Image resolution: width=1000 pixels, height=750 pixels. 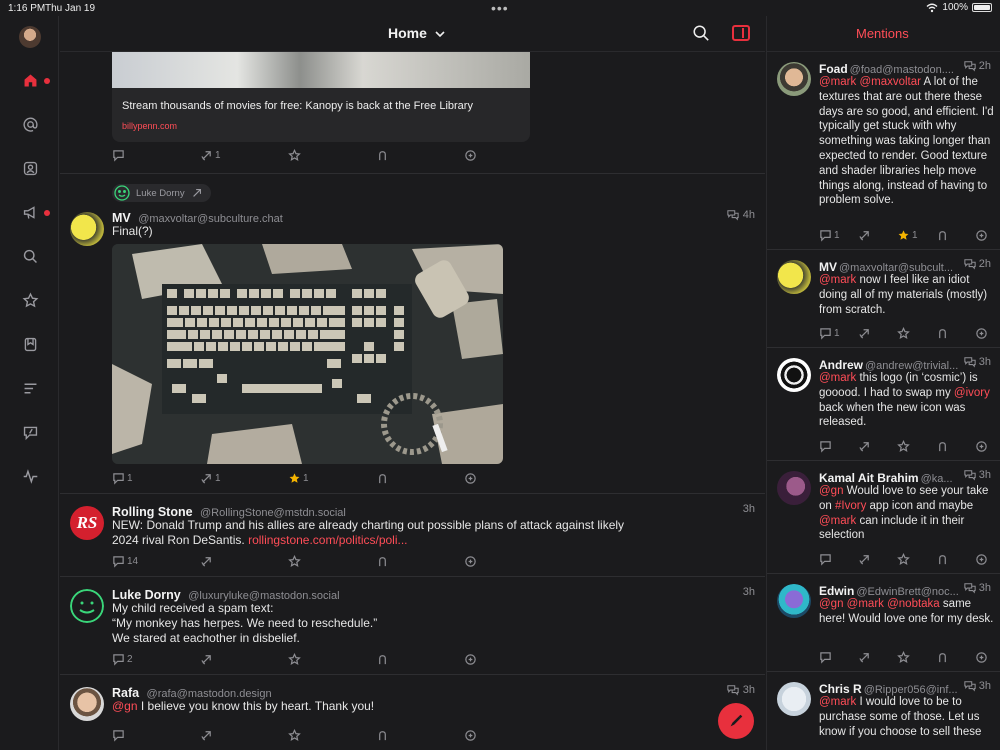 What do you see at coordinates (840, 689) in the screenshot?
I see `author-name: Chris R` at bounding box center [840, 689].